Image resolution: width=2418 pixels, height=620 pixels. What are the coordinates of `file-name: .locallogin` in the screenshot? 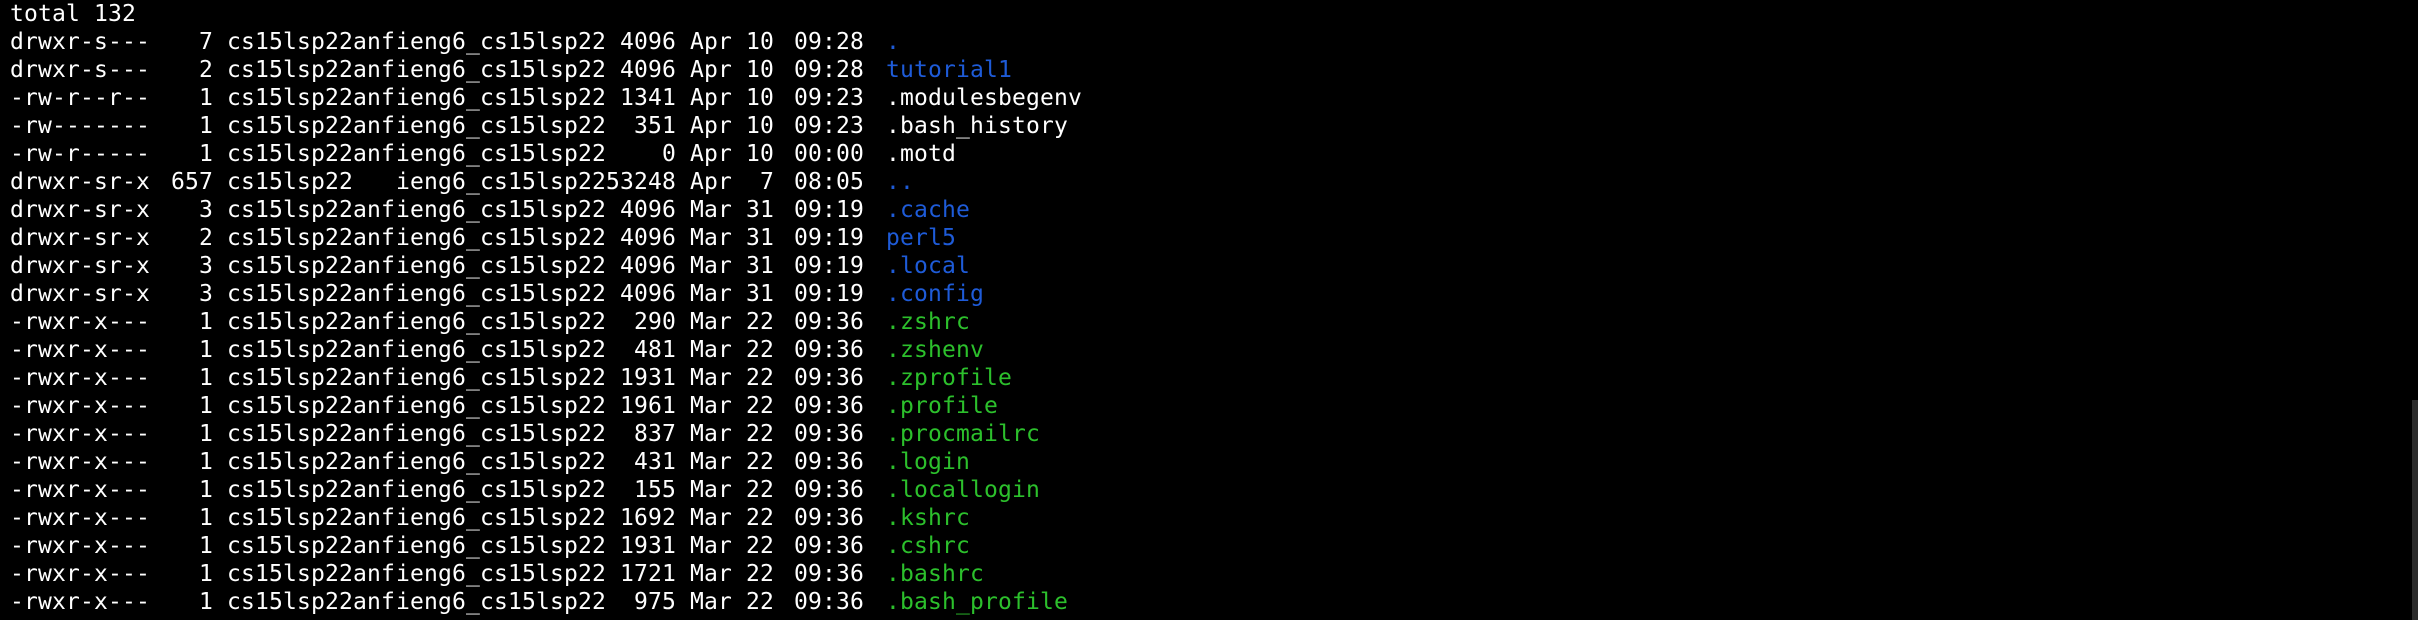 It's located at (963, 490).